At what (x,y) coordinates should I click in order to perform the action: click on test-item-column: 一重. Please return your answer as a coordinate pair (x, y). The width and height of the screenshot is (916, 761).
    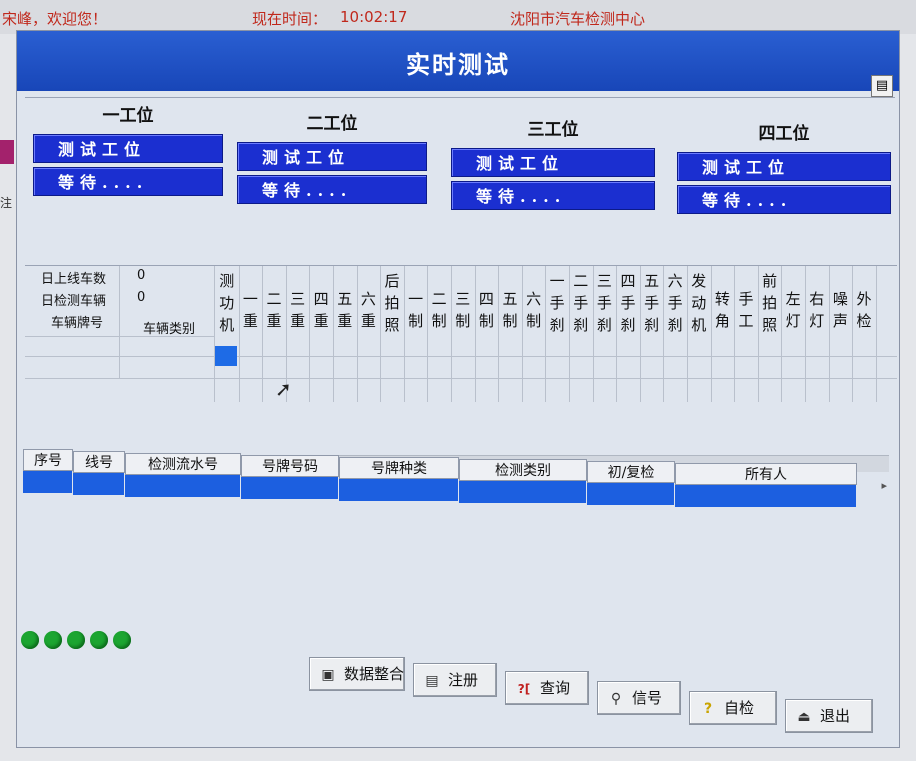
    Looking at the image, I should click on (250, 310).